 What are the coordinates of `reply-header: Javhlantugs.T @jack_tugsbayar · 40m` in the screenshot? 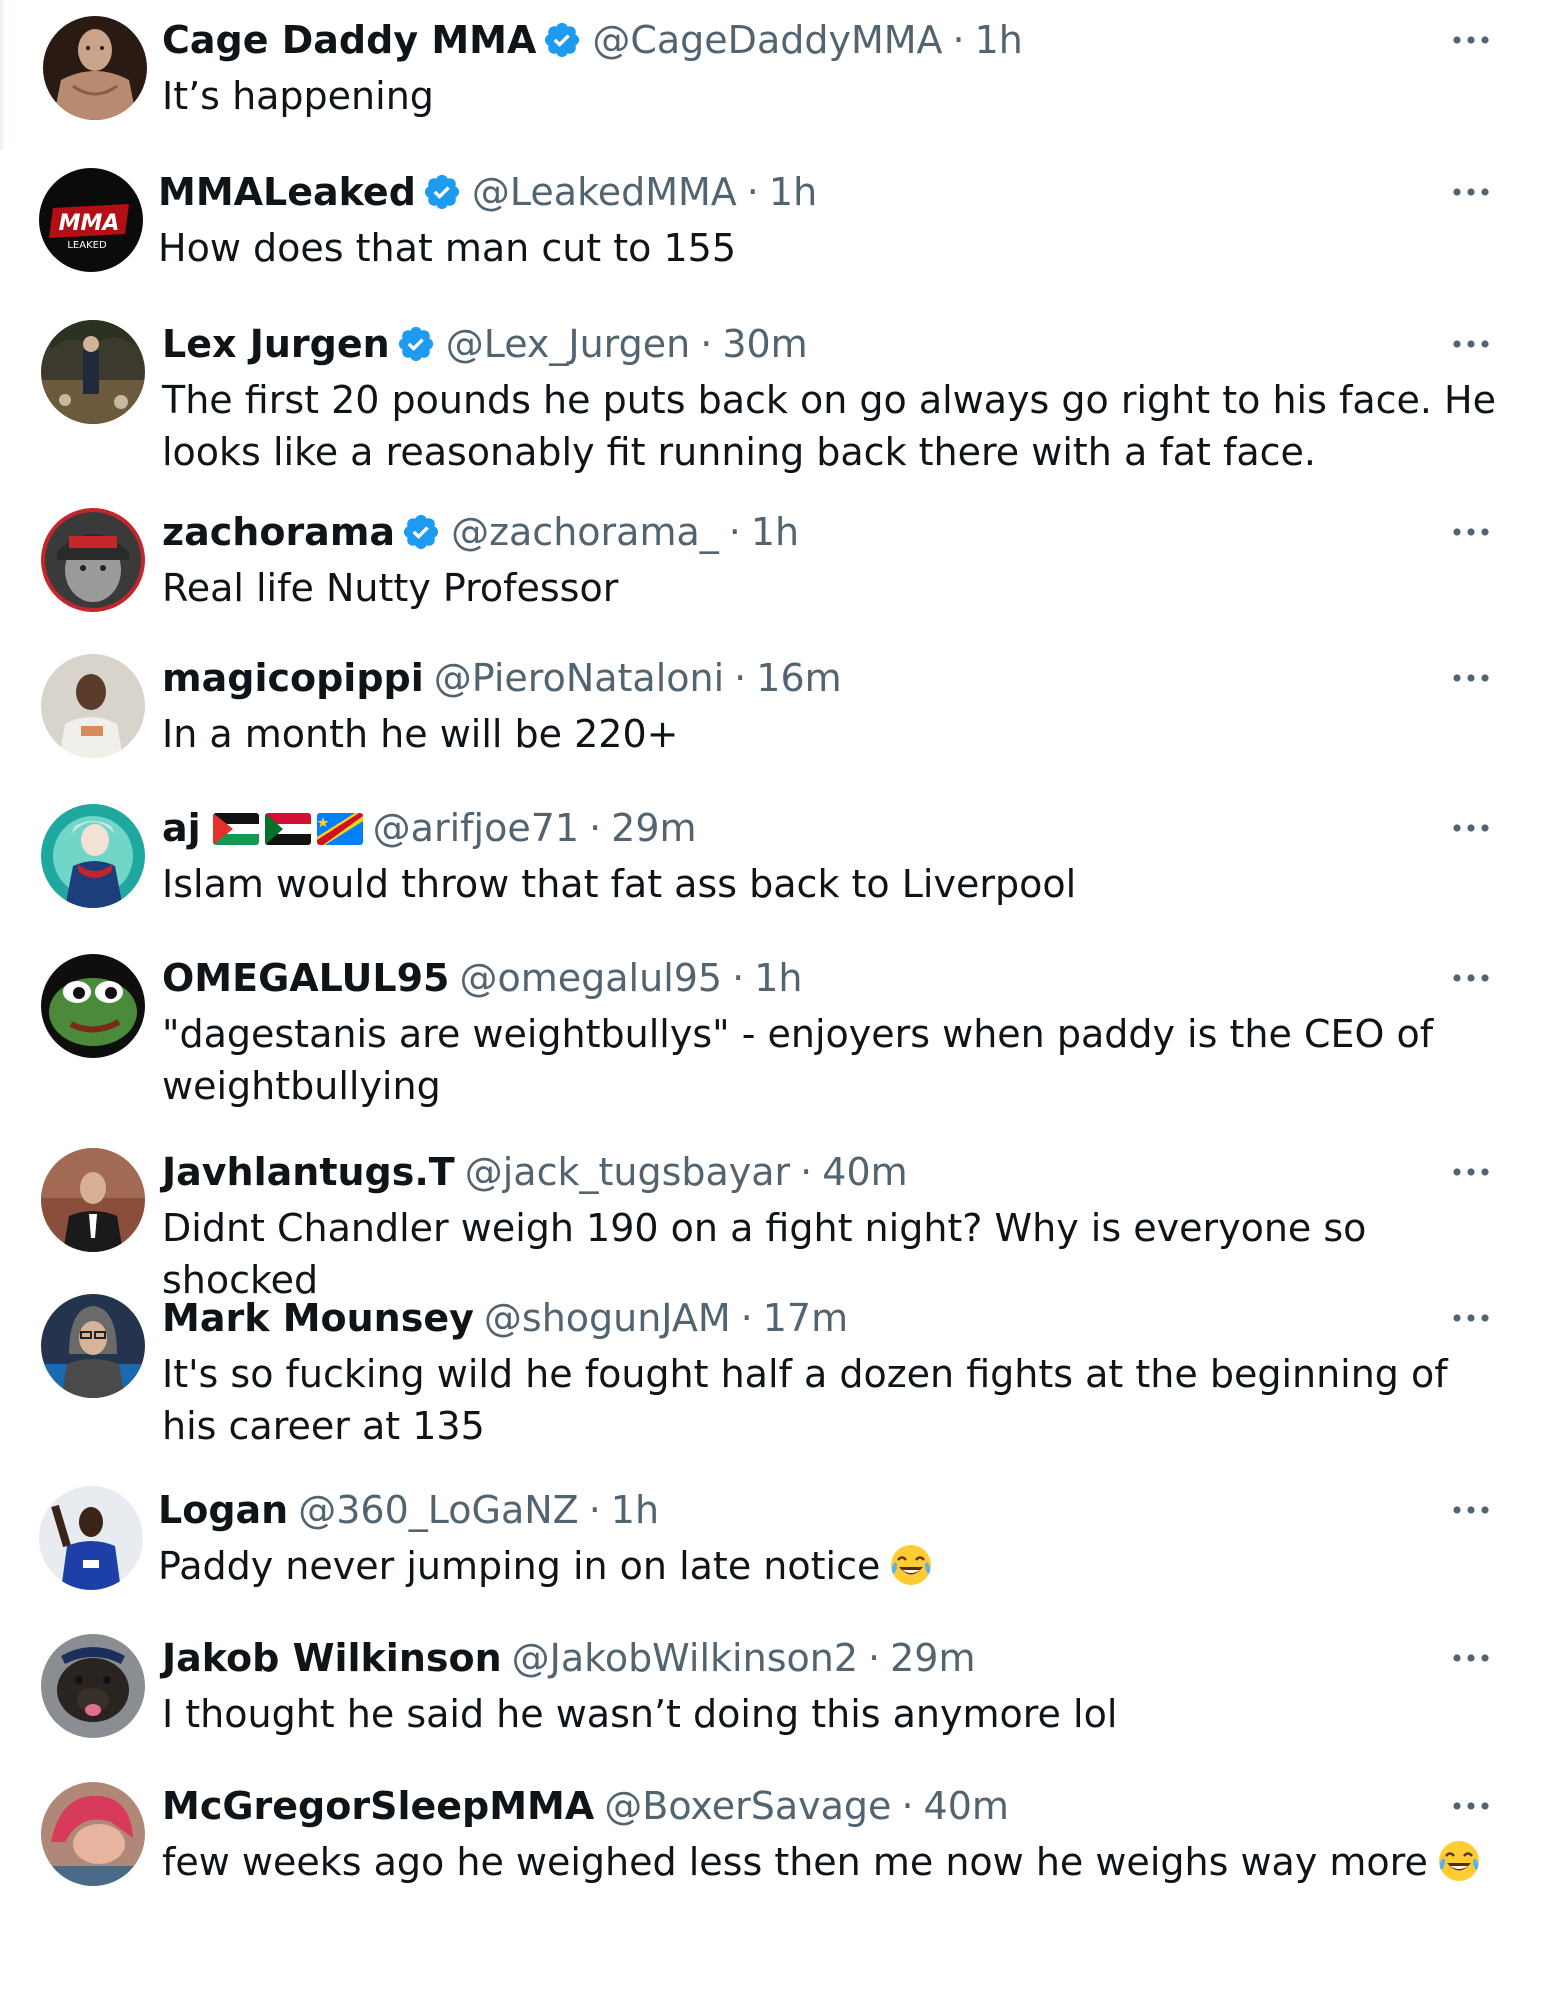 It's located at (535, 1172).